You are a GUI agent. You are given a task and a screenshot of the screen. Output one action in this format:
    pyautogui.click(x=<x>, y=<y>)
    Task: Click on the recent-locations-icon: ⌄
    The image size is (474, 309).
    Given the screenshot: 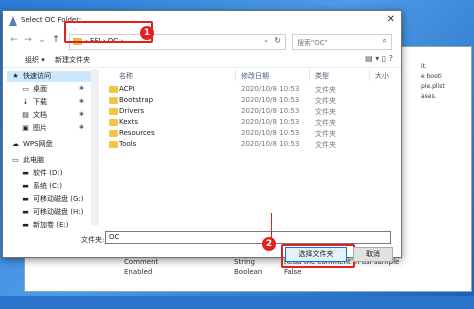 What is the action you would take?
    pyautogui.click(x=42, y=40)
    